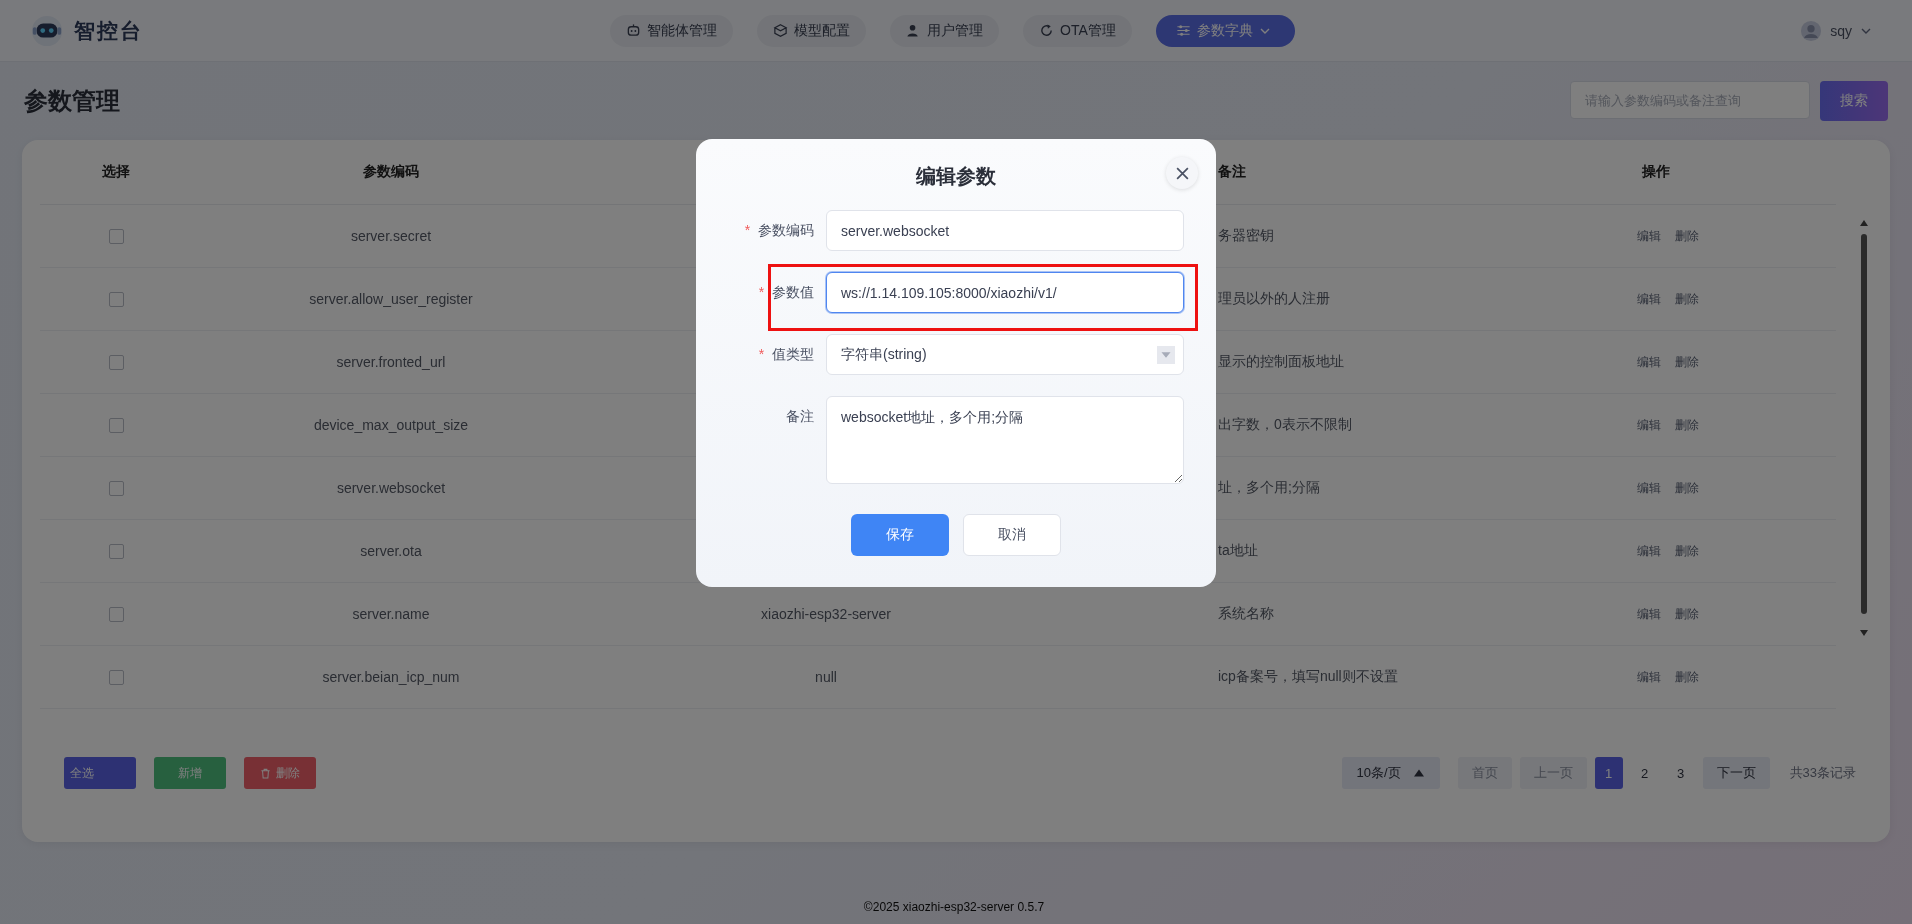  I want to click on nav-tab: 参数字典, so click(1225, 30).